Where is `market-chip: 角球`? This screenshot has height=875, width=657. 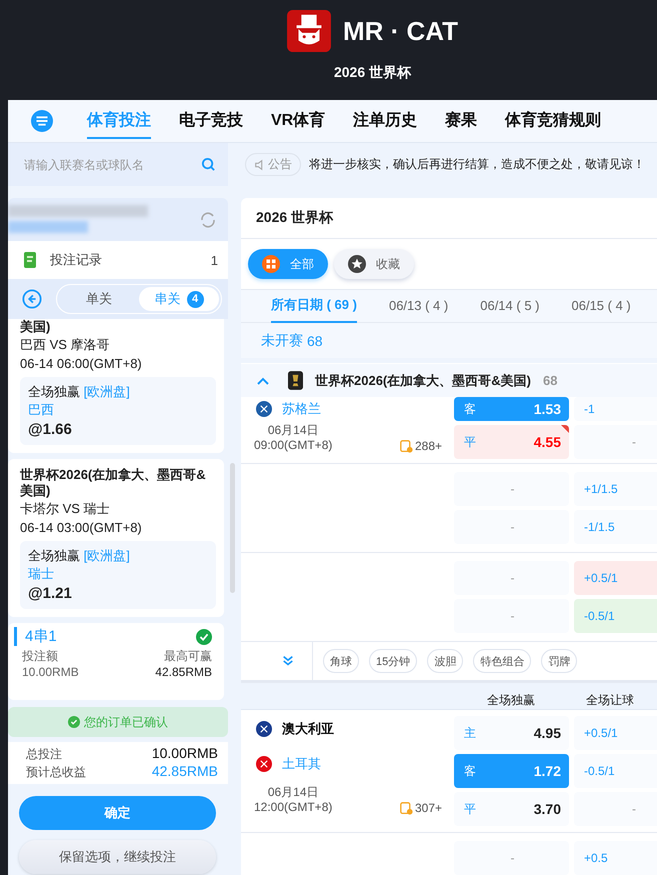 market-chip: 角球 is located at coordinates (341, 661).